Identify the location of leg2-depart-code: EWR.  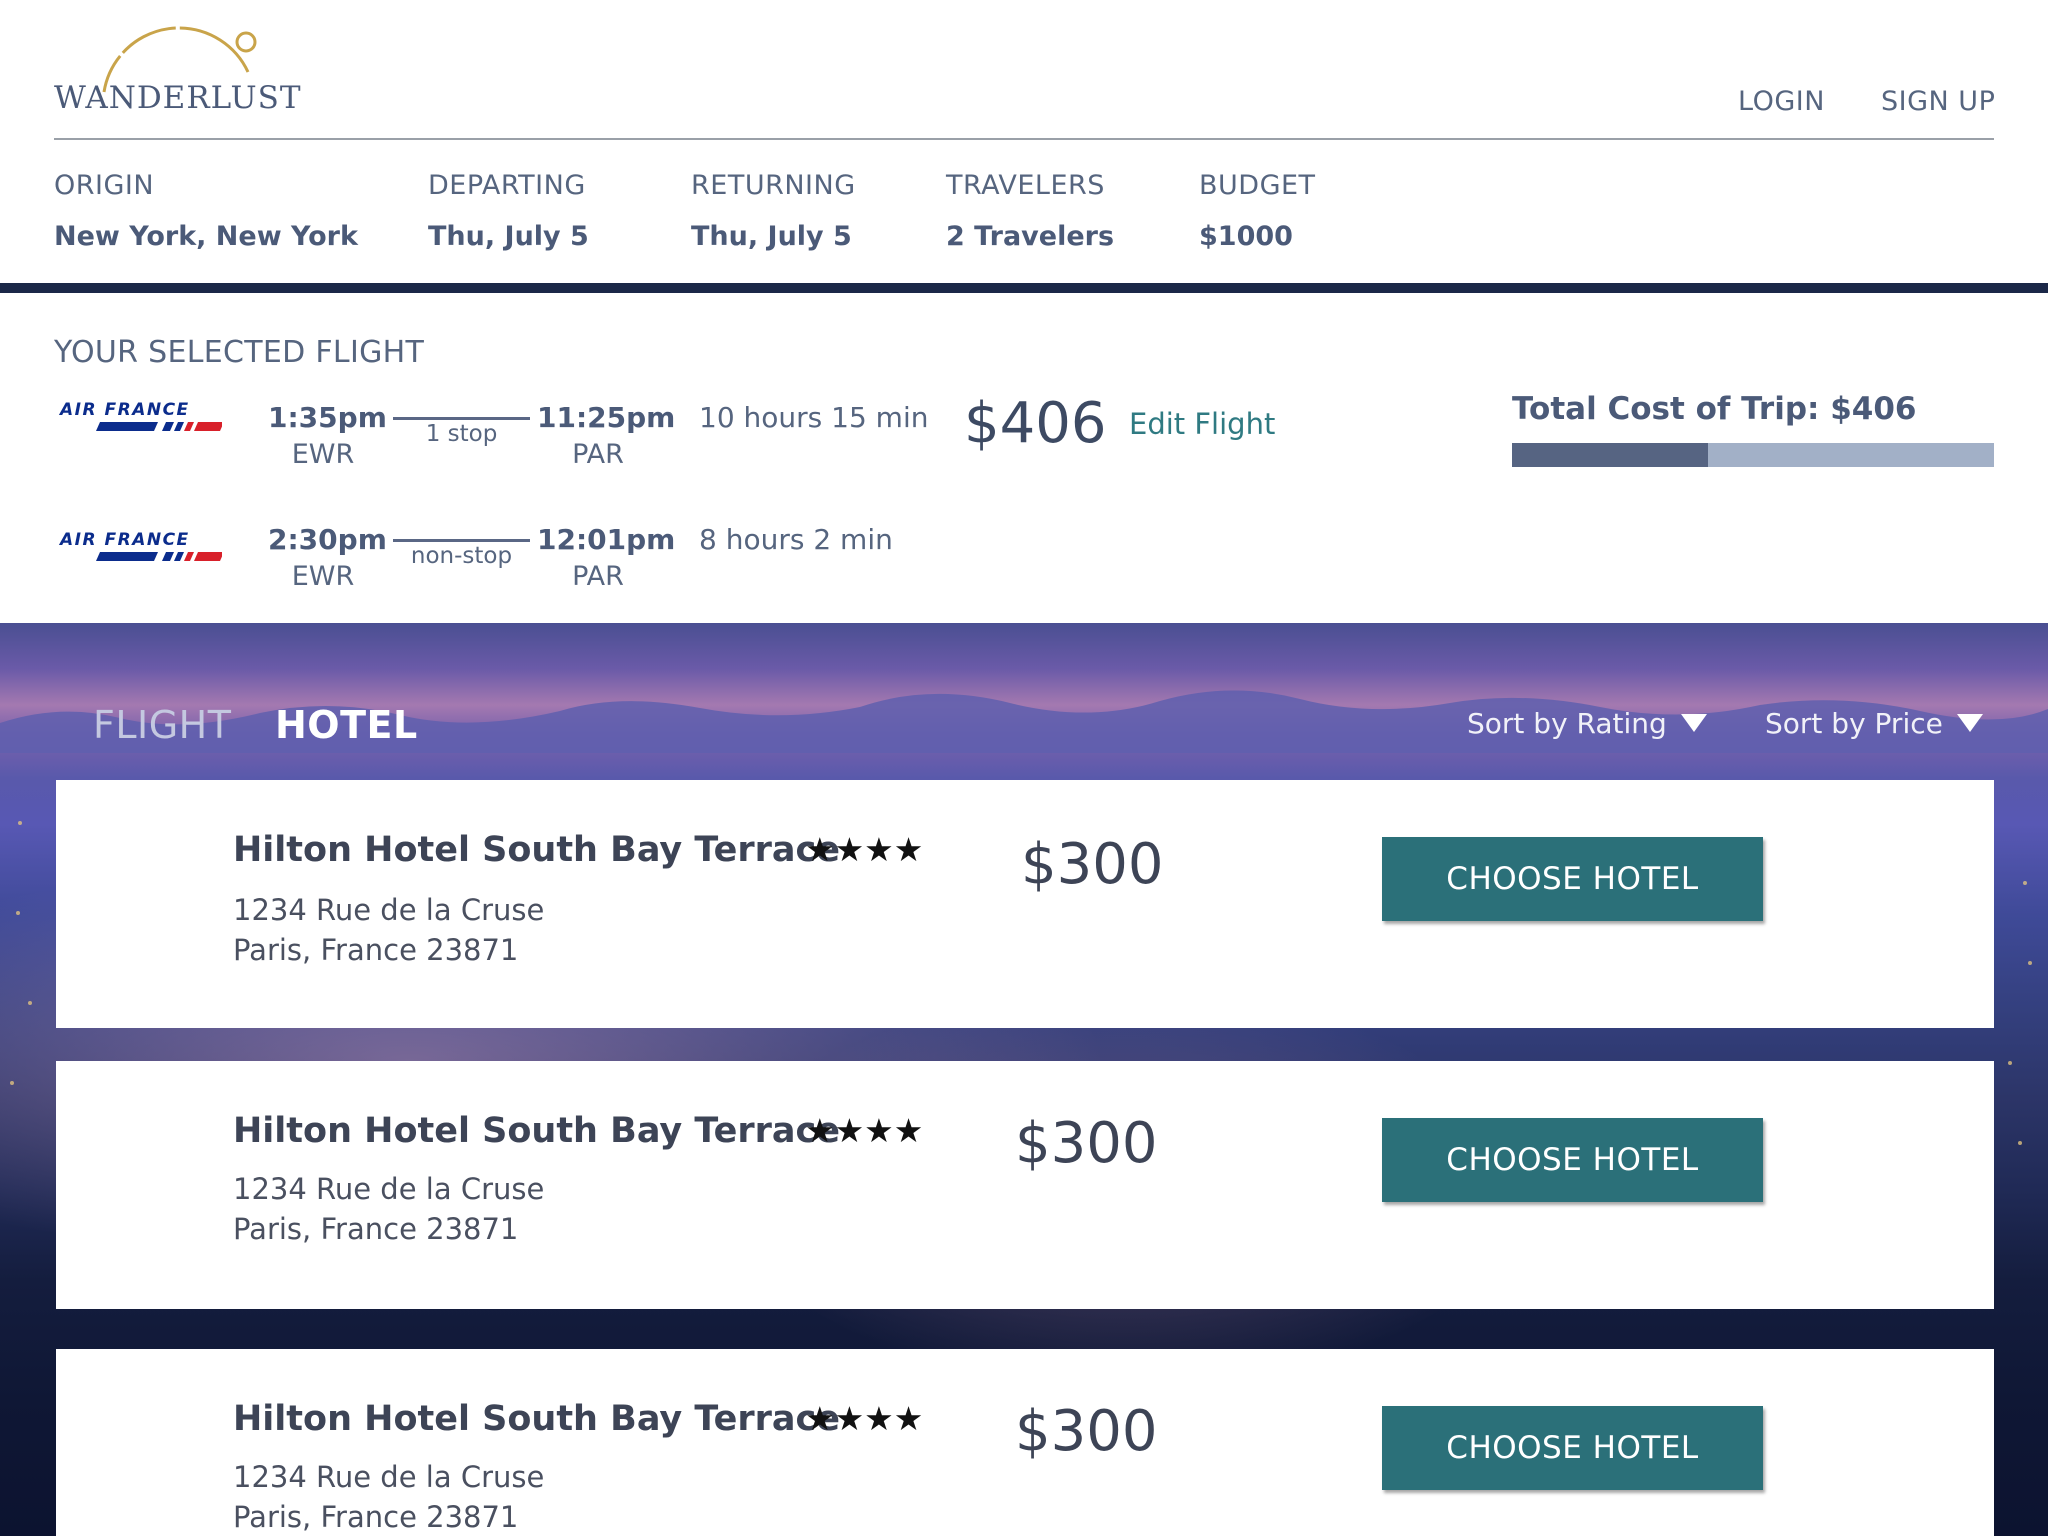
(323, 576).